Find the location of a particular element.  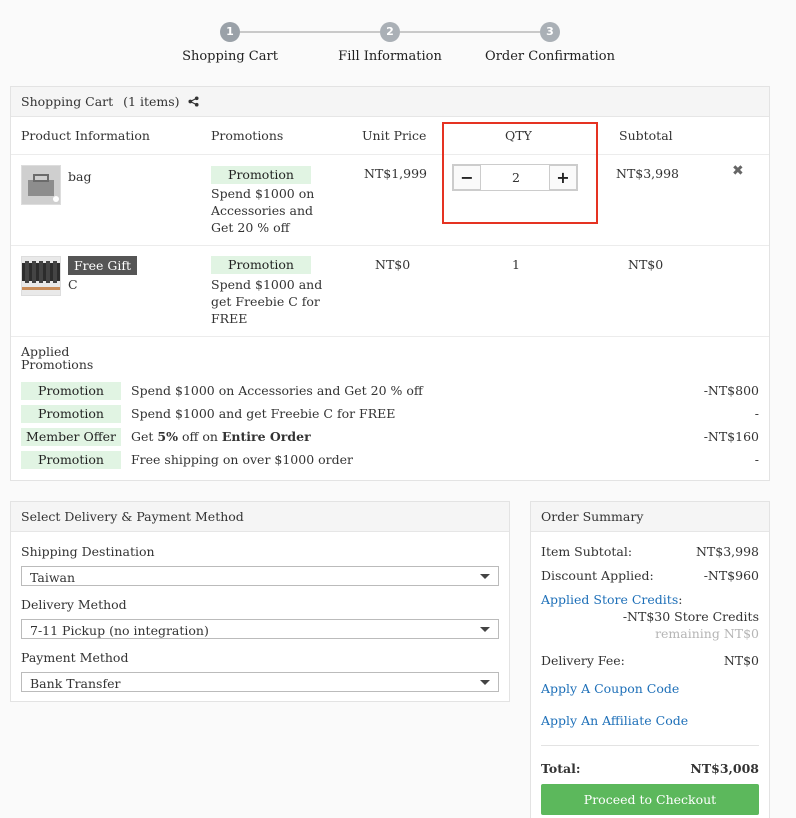

promo-line: get Freebie C for is located at coordinates (265, 301).